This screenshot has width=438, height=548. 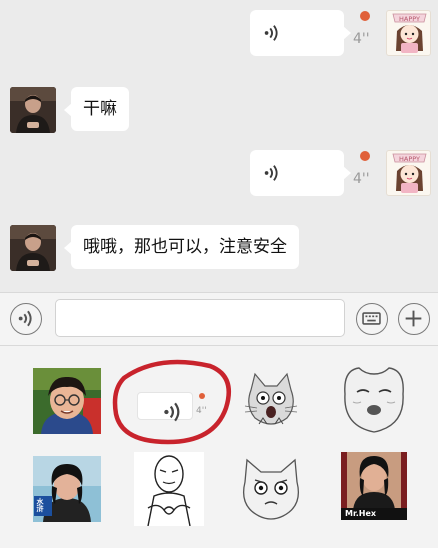 I want to click on sticker-woman-photo-tv: 水浒, so click(x=67, y=489).